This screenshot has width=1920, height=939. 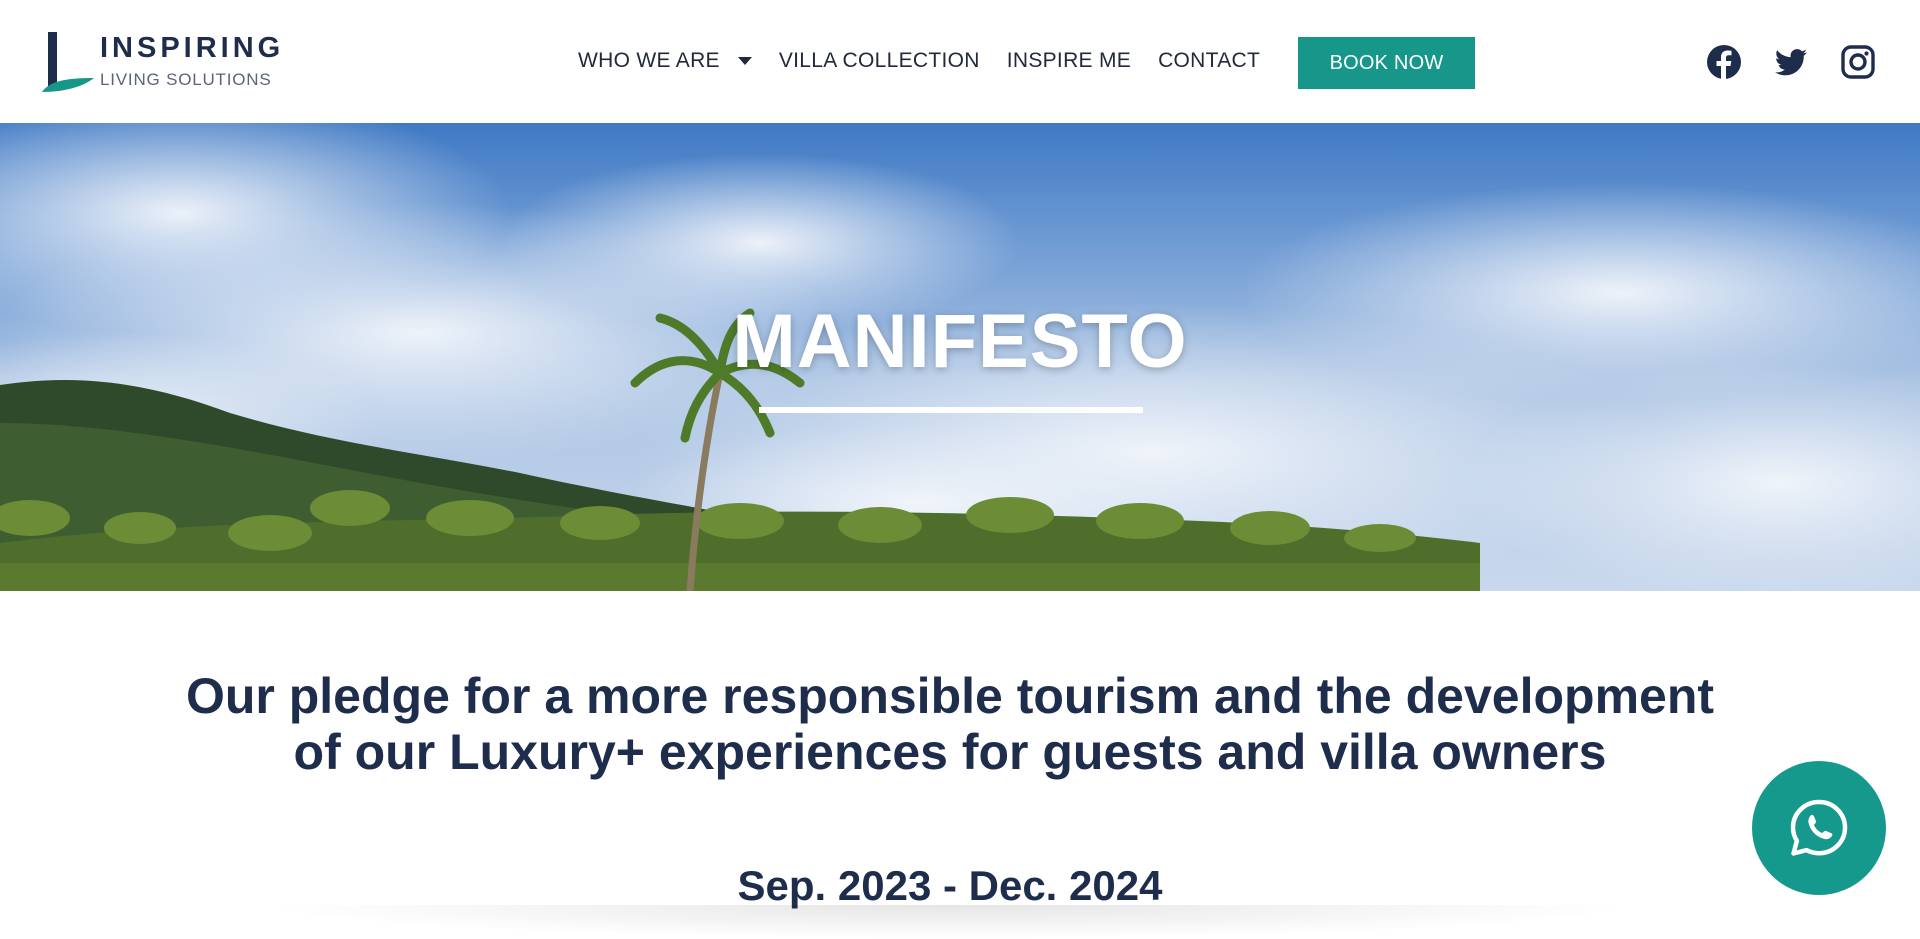 I want to click on nav-item-inspire-me: INSPIRE ME, so click(x=1069, y=61).